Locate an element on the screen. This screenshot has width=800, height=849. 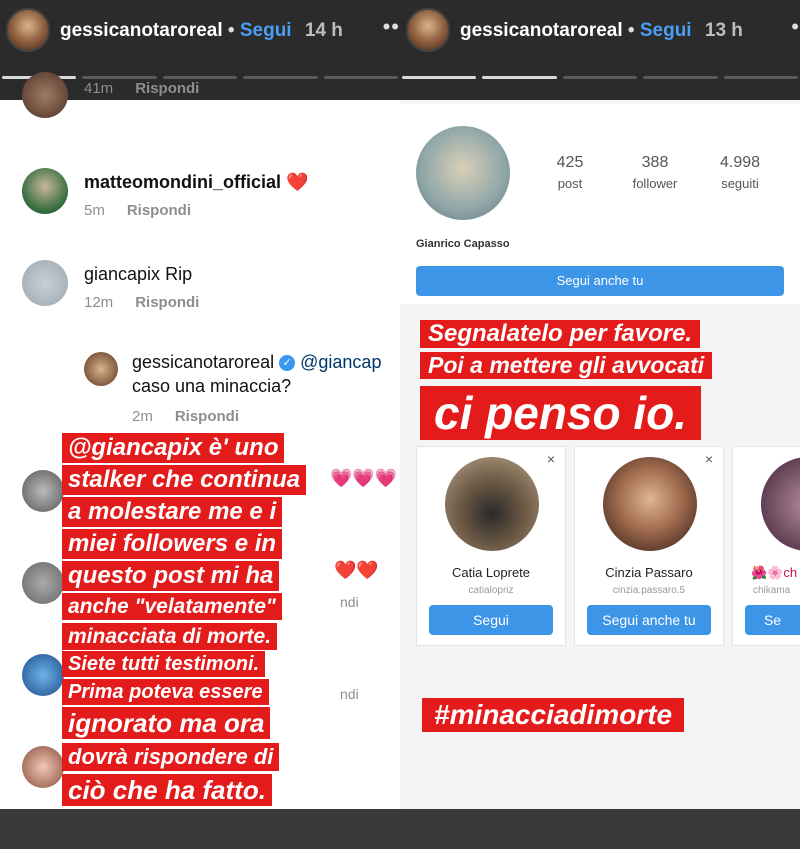
suggestion-handle: catialopriz is located at coordinates (491, 590).